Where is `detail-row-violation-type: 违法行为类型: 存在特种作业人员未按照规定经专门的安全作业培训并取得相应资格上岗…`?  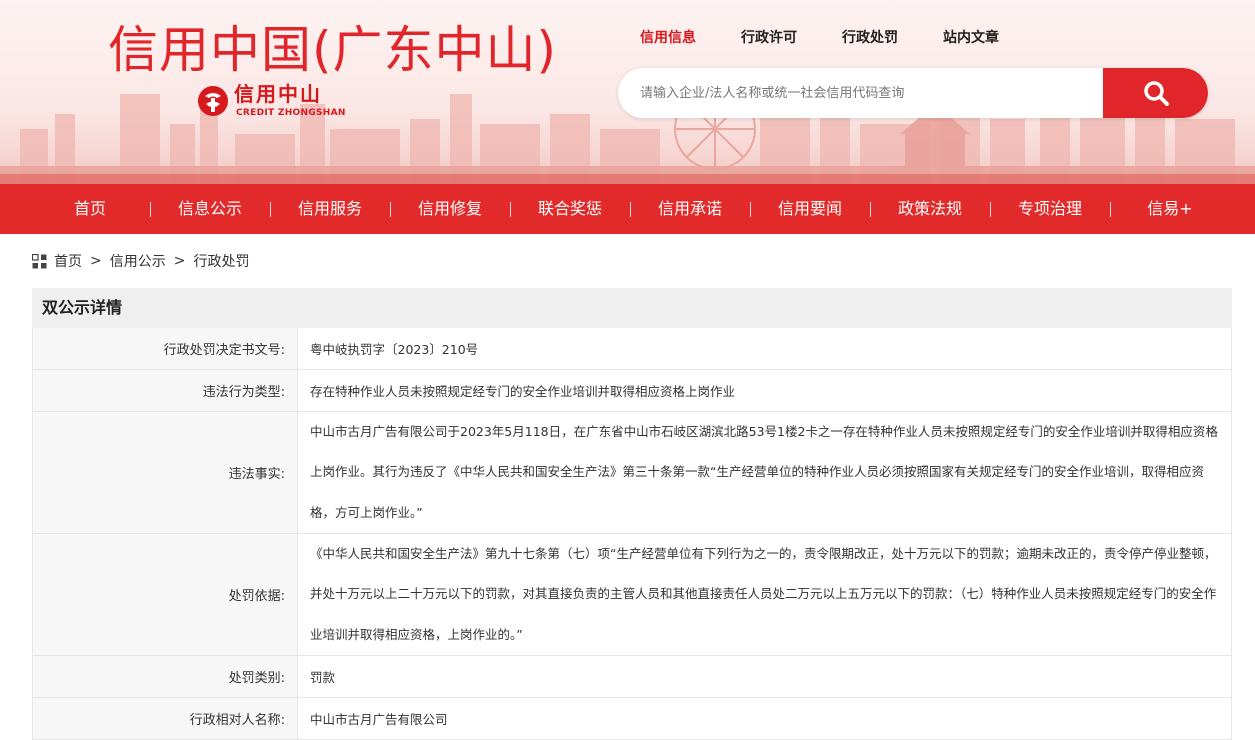
detail-row-violation-type: 违法行为类型: 存在特种作业人员未按照规定经专门的安全作业培训并取得相应资格上岗… is located at coordinates (632, 391).